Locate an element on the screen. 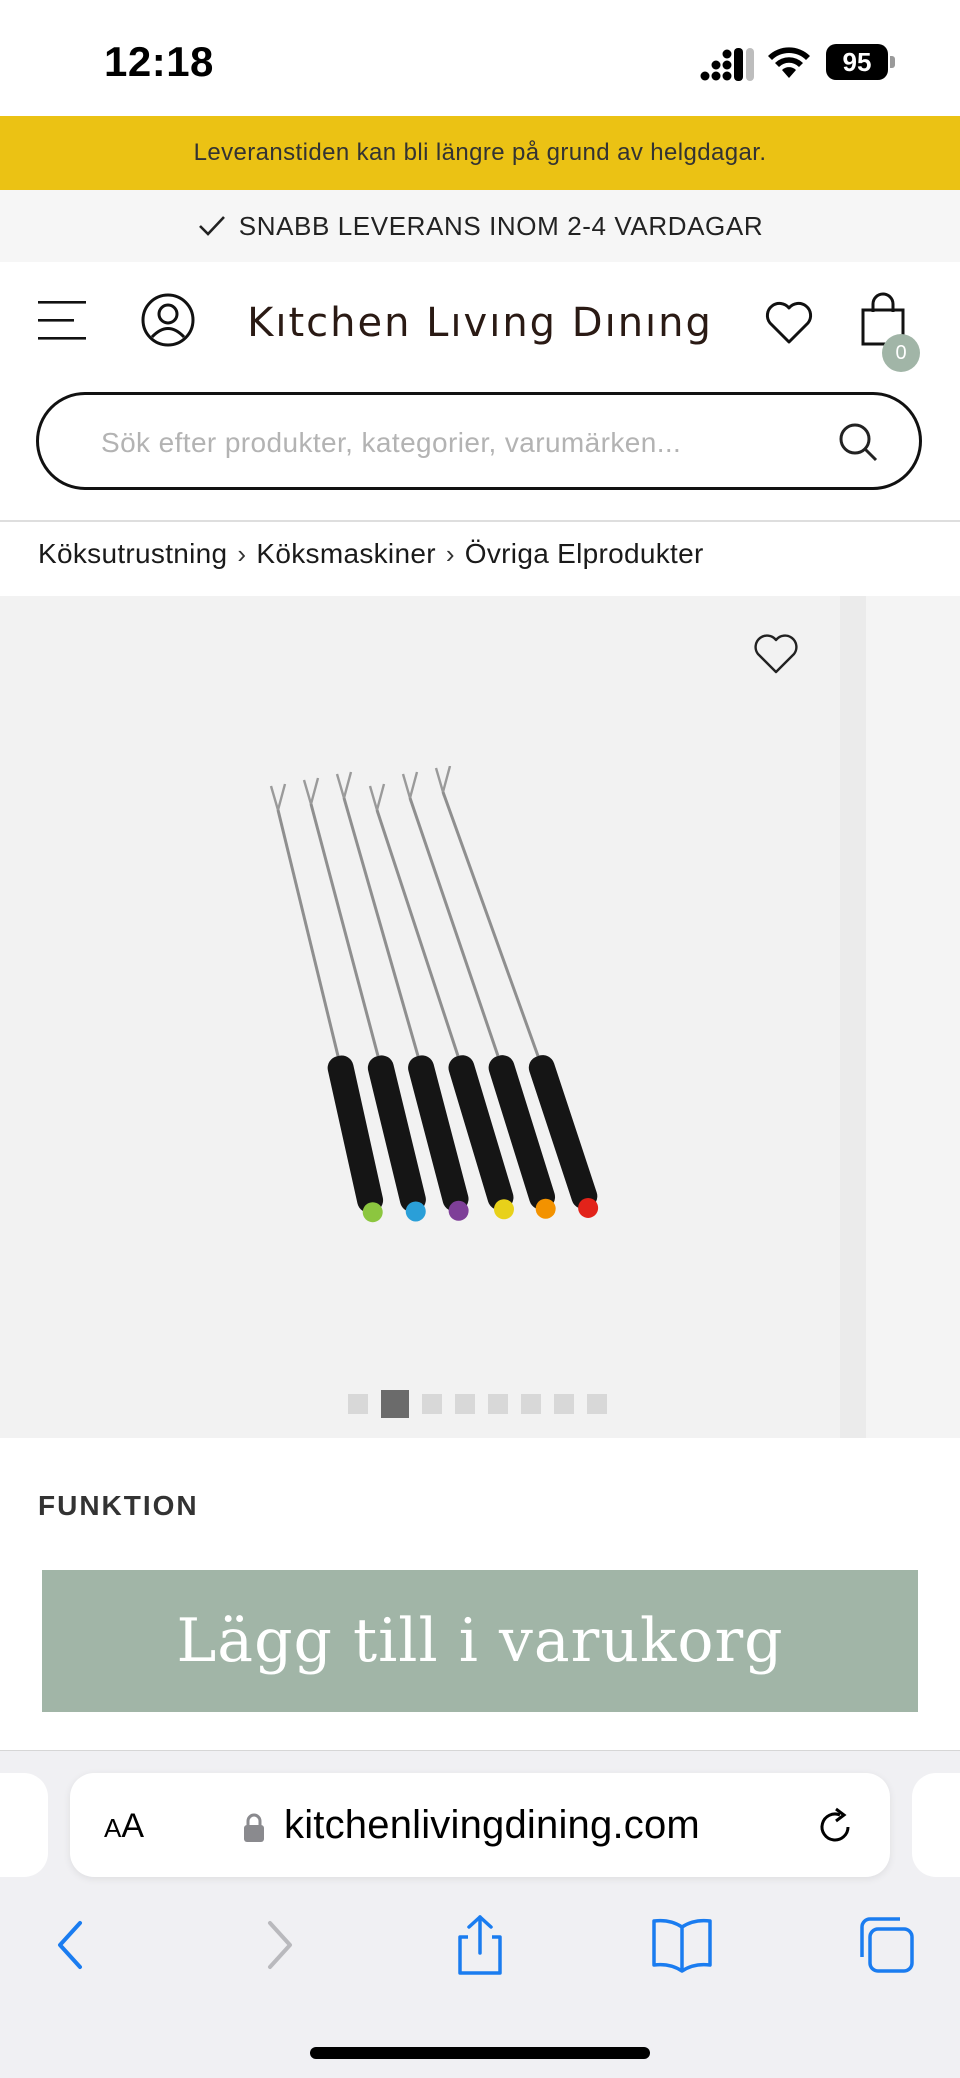  fondue-fork is located at coordinates (326, 1003).